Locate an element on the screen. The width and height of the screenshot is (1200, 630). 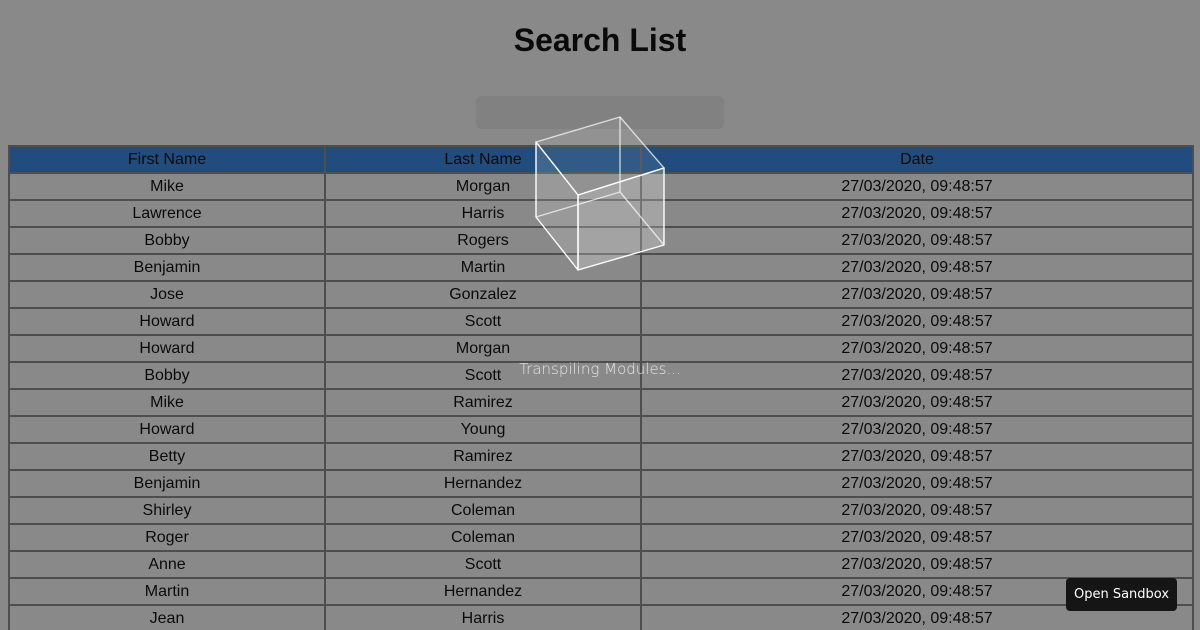
open-sandbox-button: Open Sandbox is located at coordinates (1121, 594).